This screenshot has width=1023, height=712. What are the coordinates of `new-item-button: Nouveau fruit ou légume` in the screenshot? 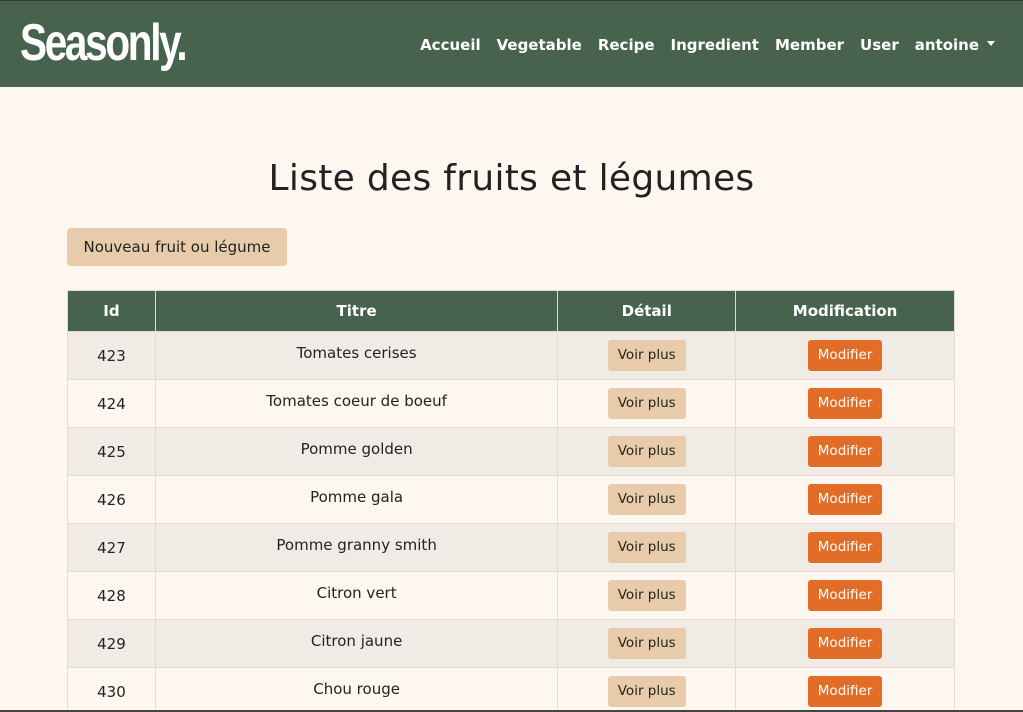 It's located at (177, 247).